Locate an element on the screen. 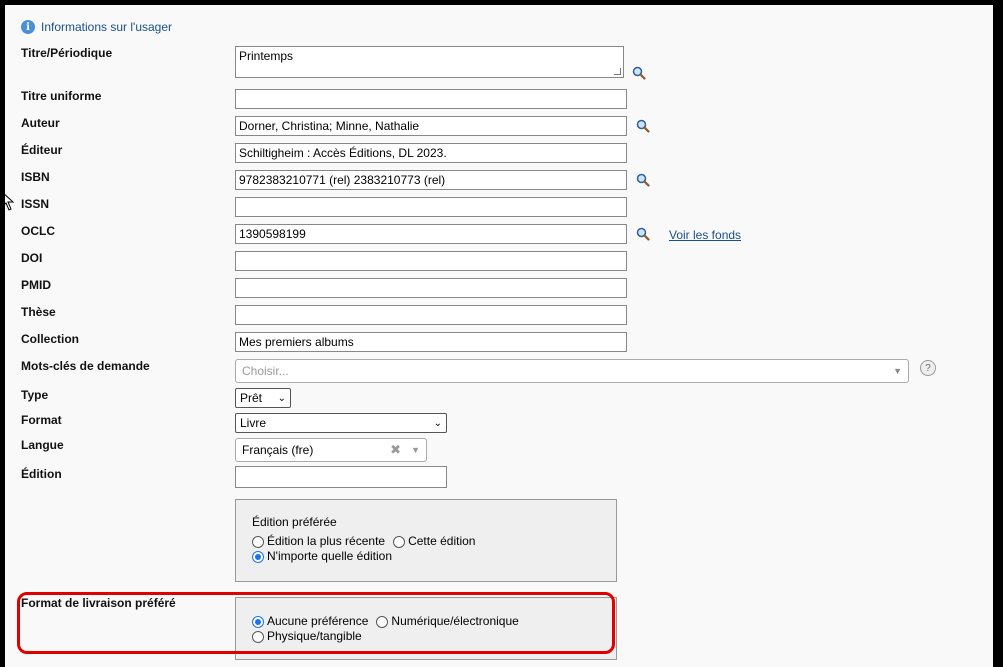 The image size is (1003, 667). radio-label: N'importe quelle édition is located at coordinates (330, 556).